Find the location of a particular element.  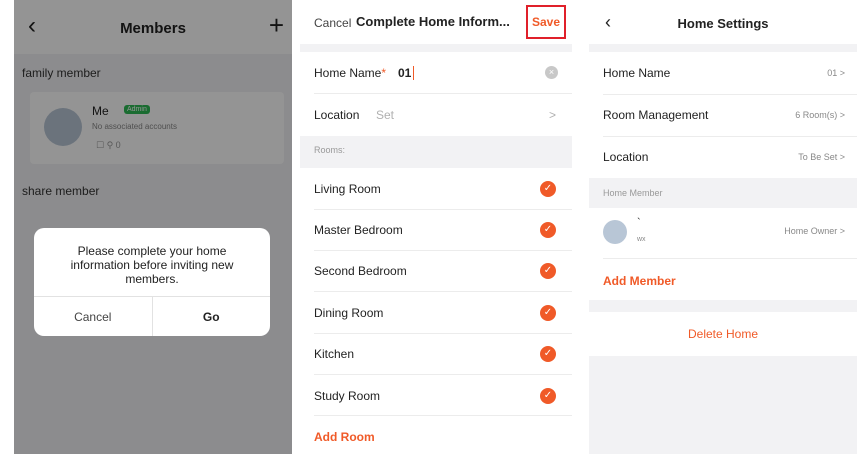

home-fields-group: Home Name* 01 × Location Set > is located at coordinates (436, 94).